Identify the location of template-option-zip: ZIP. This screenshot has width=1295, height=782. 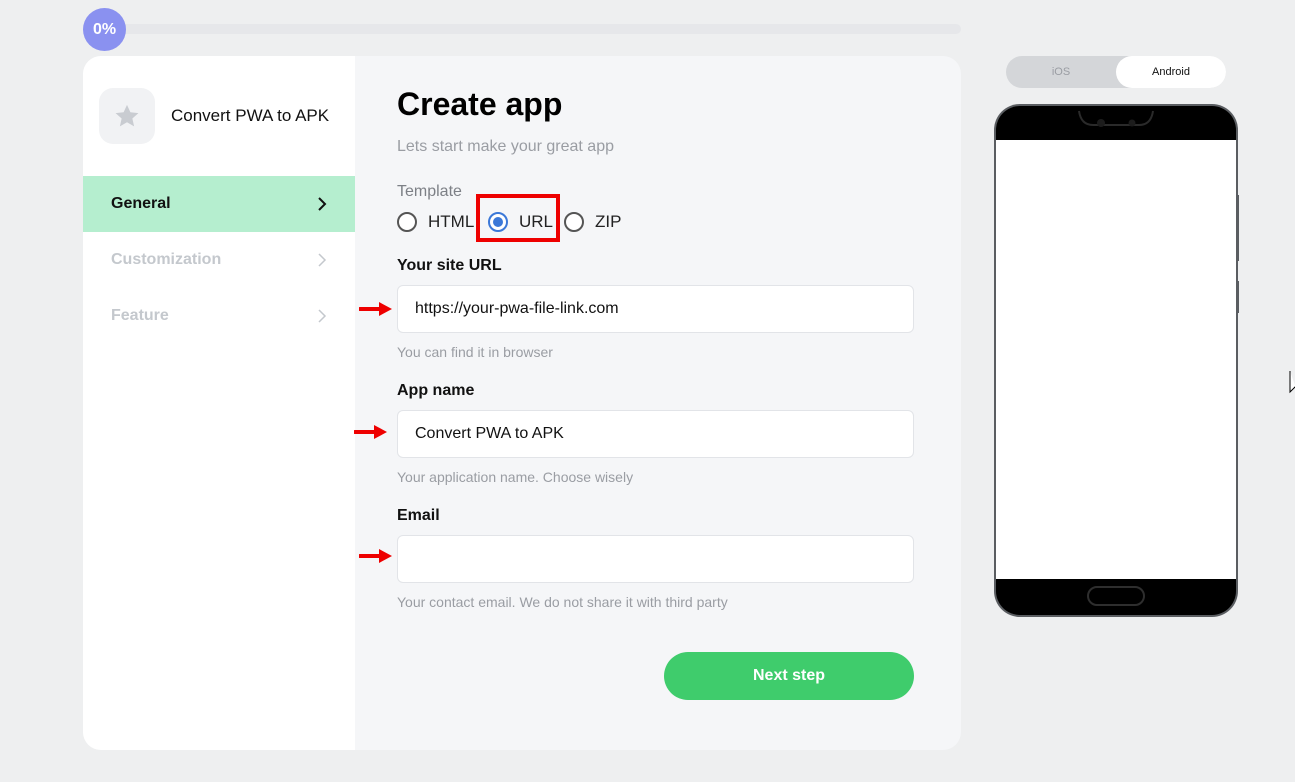
(592, 222).